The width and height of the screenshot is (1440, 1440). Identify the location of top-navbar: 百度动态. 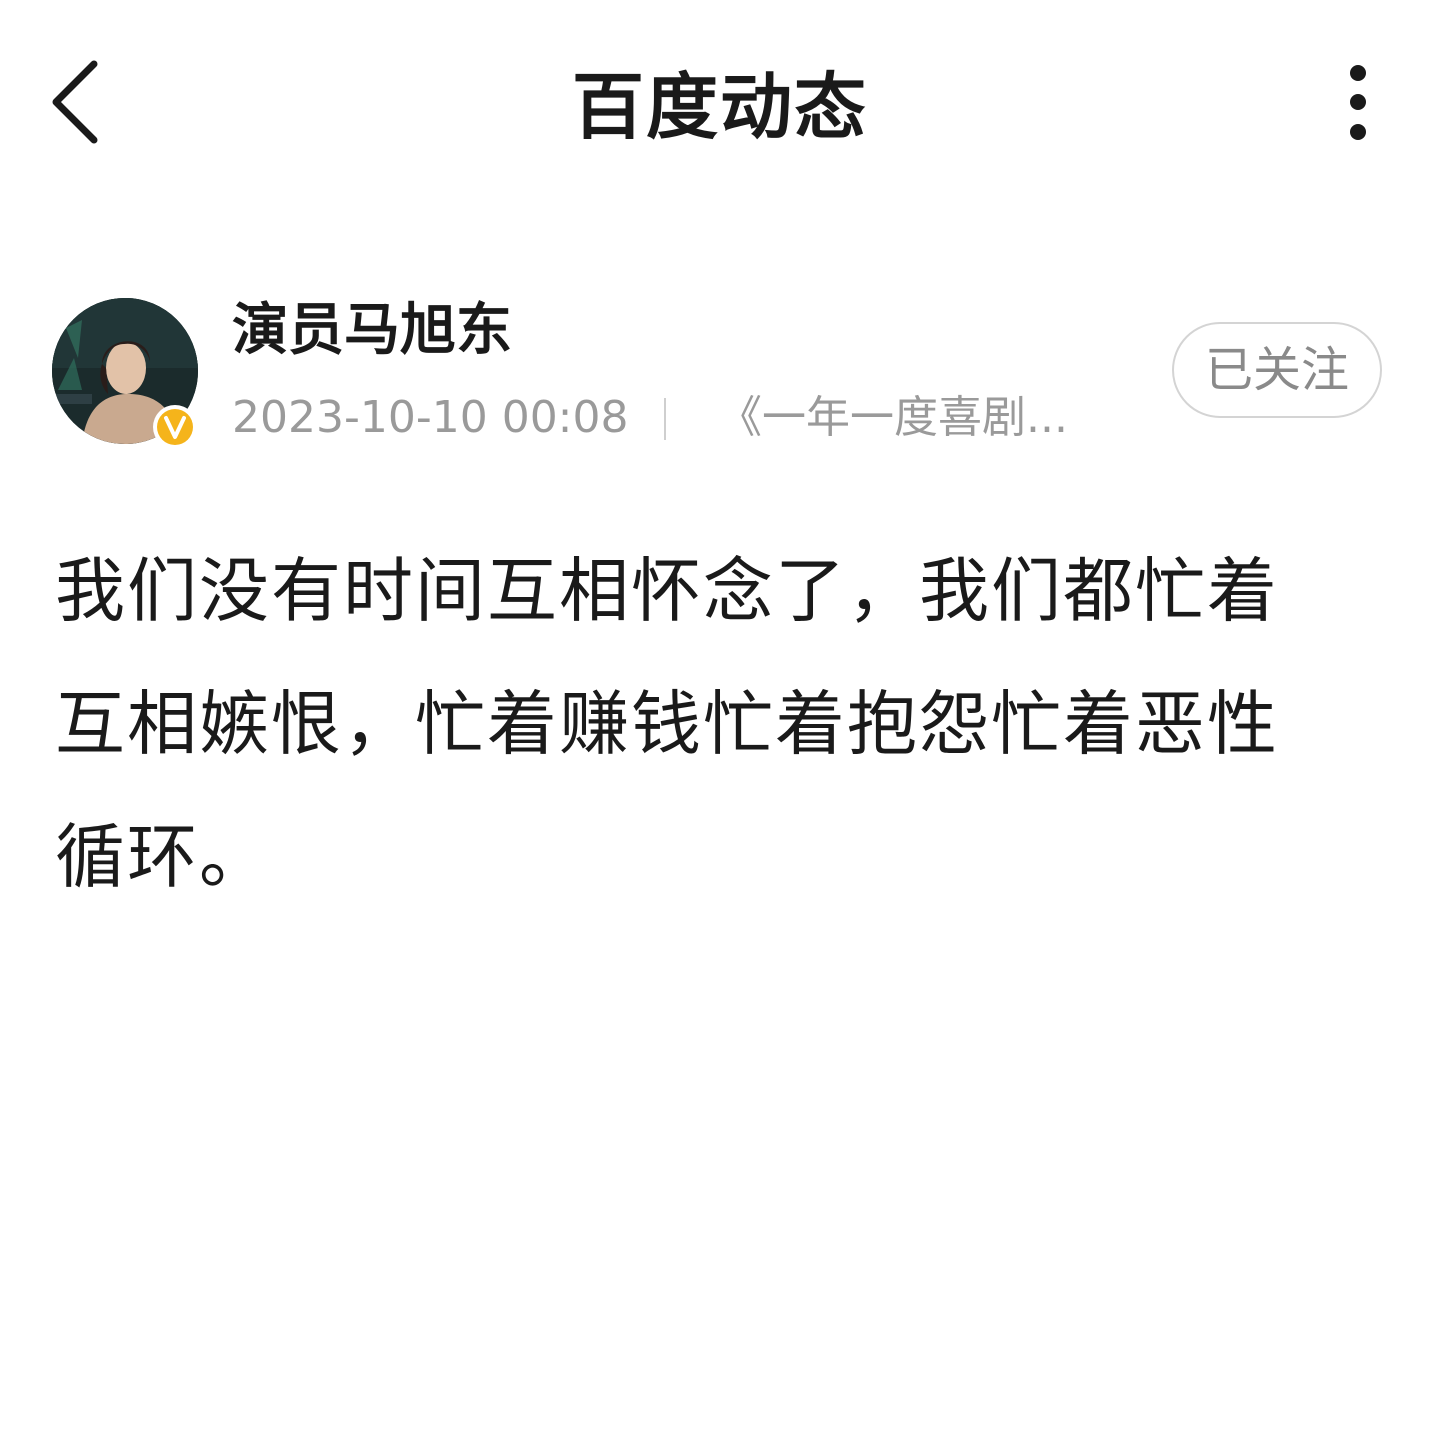
(720, 105).